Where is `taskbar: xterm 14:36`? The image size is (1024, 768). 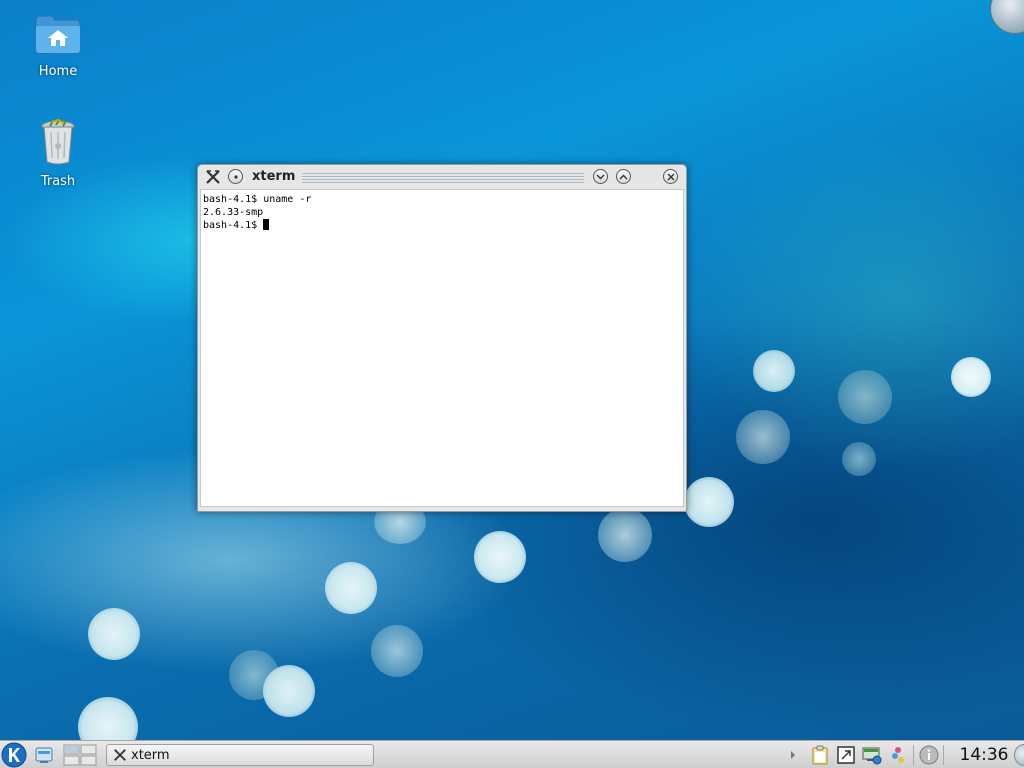 taskbar: xterm 14:36 is located at coordinates (512, 754).